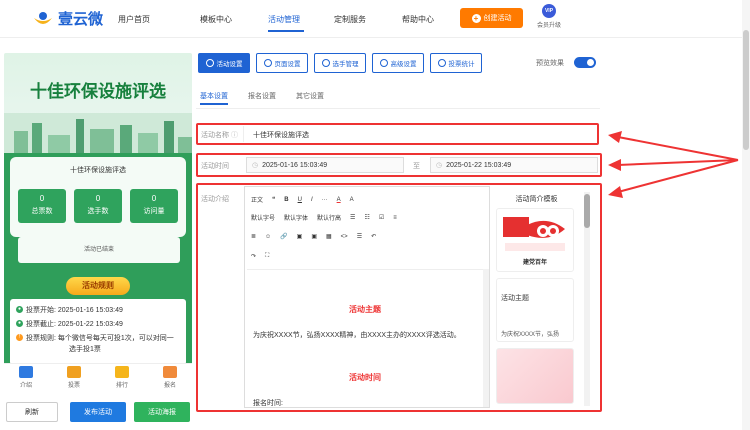  What do you see at coordinates (549, 16) in the screenshot?
I see `vip-upgrade: VIP 会员升级` at bounding box center [549, 16].